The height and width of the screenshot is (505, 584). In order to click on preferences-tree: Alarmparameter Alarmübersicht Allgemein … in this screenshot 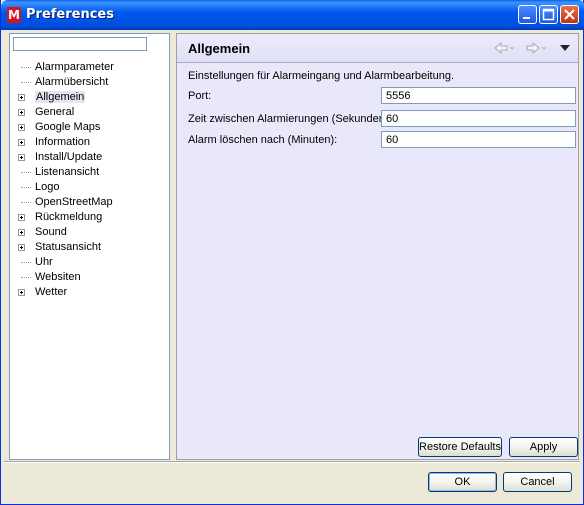, I will do `click(89, 180)`.